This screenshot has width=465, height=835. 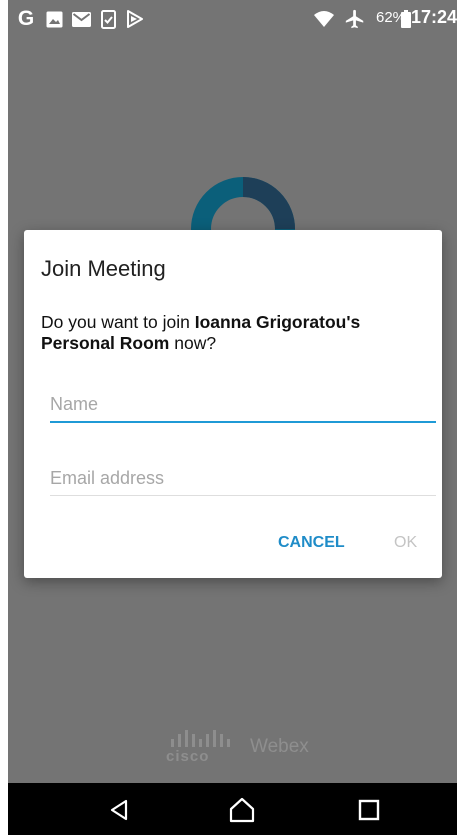 I want to click on square-icon, so click(x=369, y=810).